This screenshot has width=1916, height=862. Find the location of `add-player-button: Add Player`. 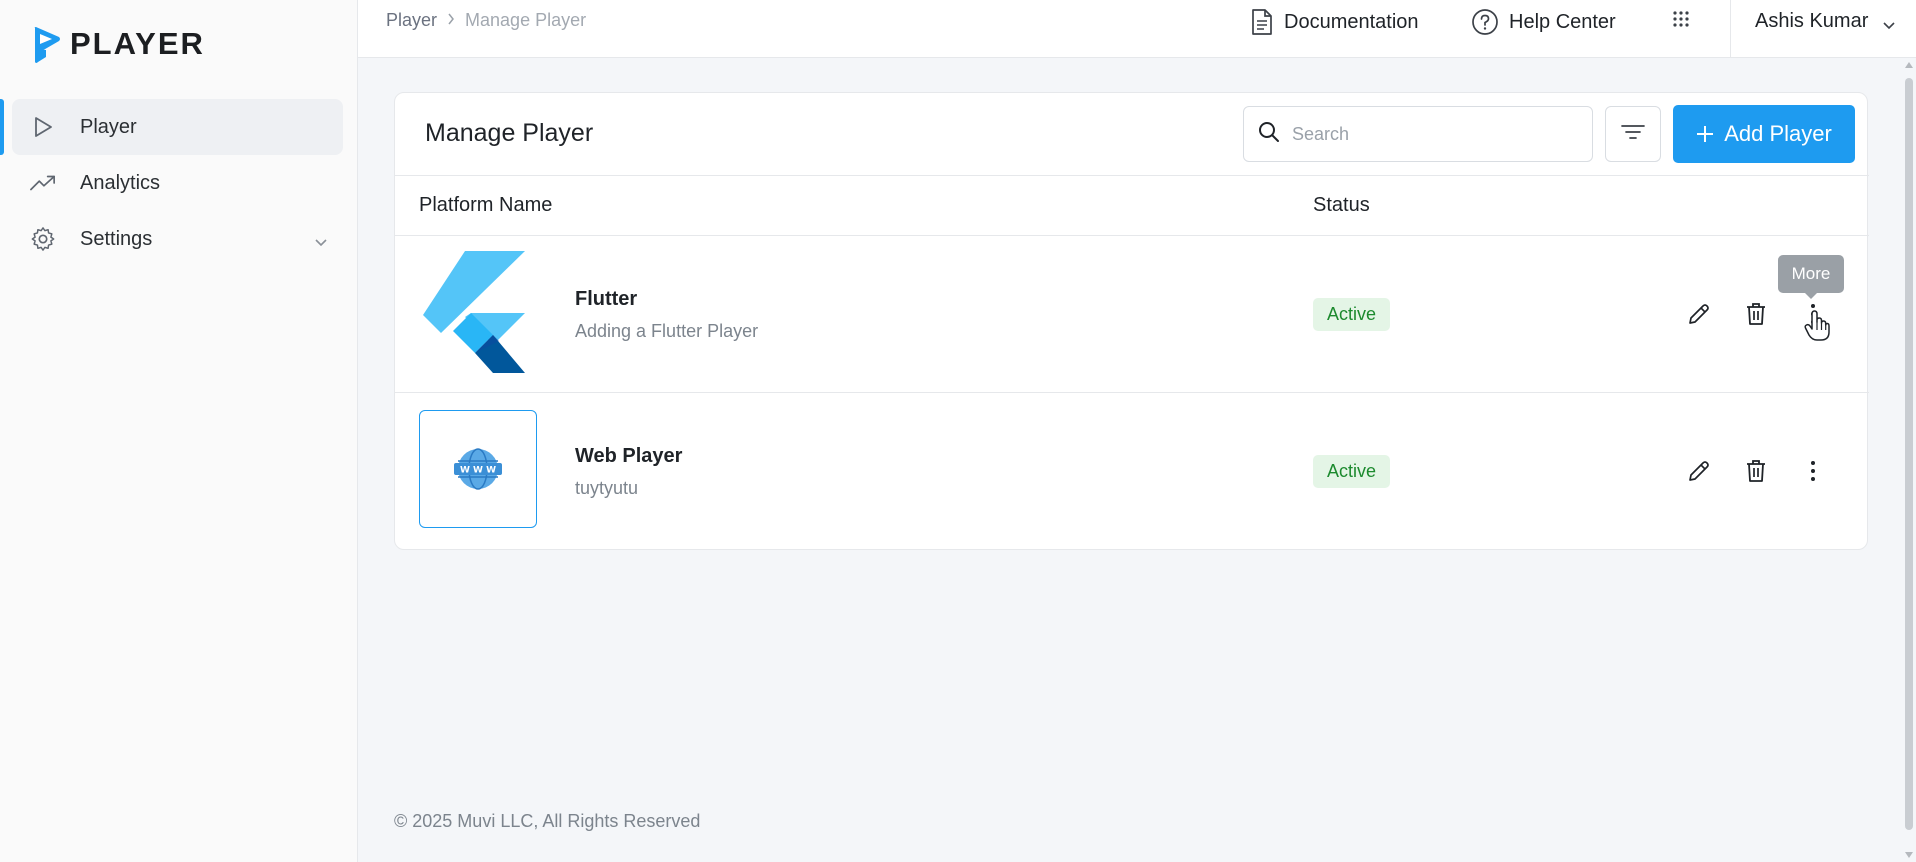

add-player-button: Add Player is located at coordinates (1764, 134).